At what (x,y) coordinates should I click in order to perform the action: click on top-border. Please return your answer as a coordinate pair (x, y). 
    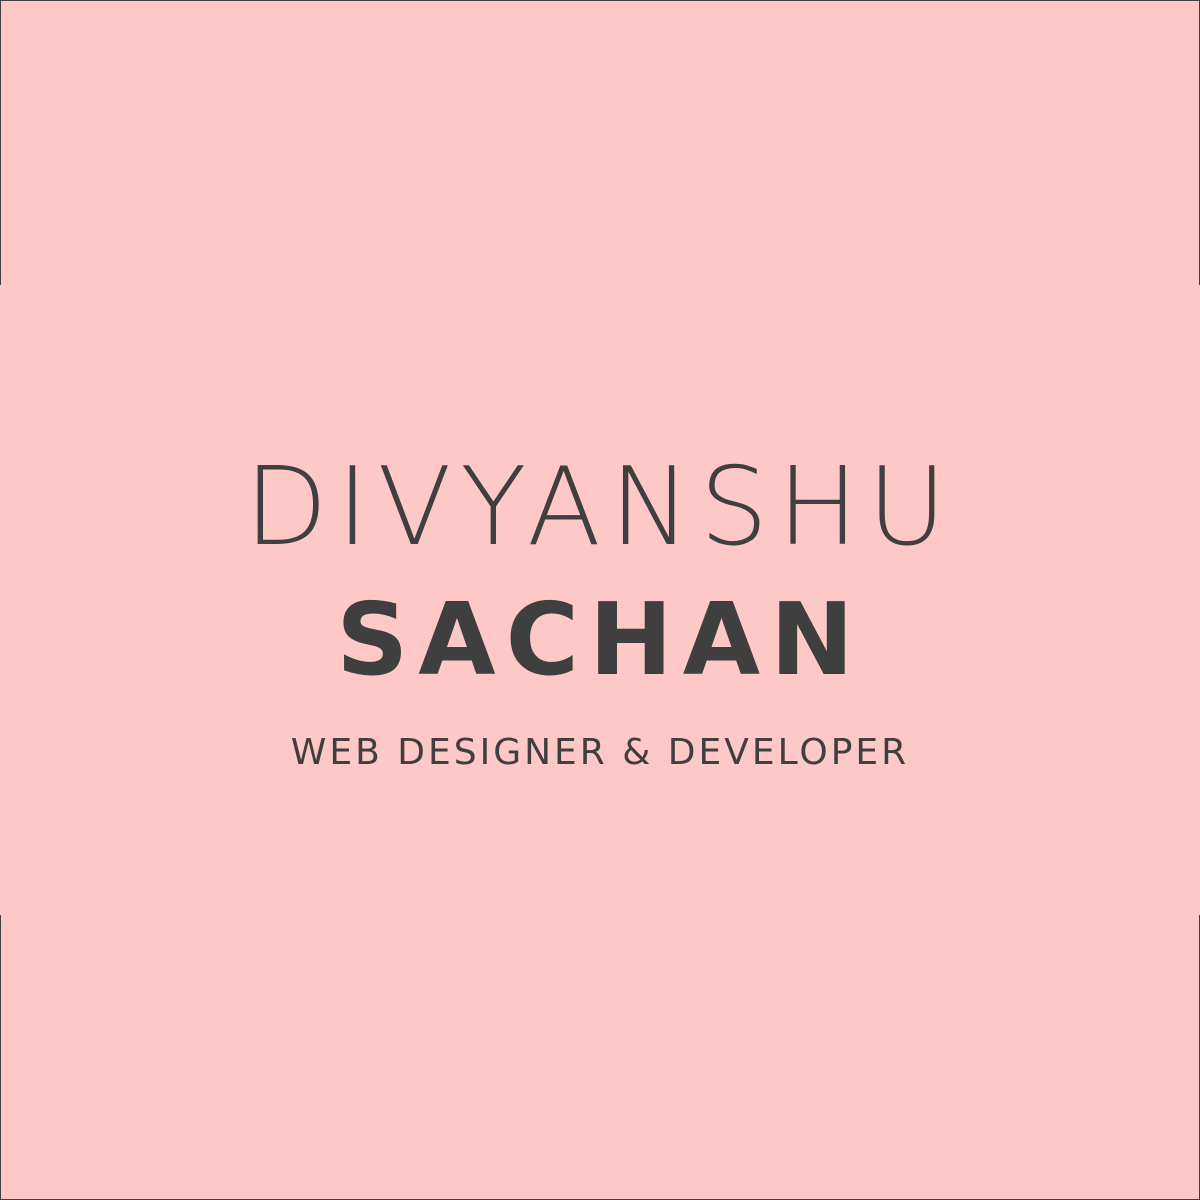
    Looking at the image, I should click on (600, 0).